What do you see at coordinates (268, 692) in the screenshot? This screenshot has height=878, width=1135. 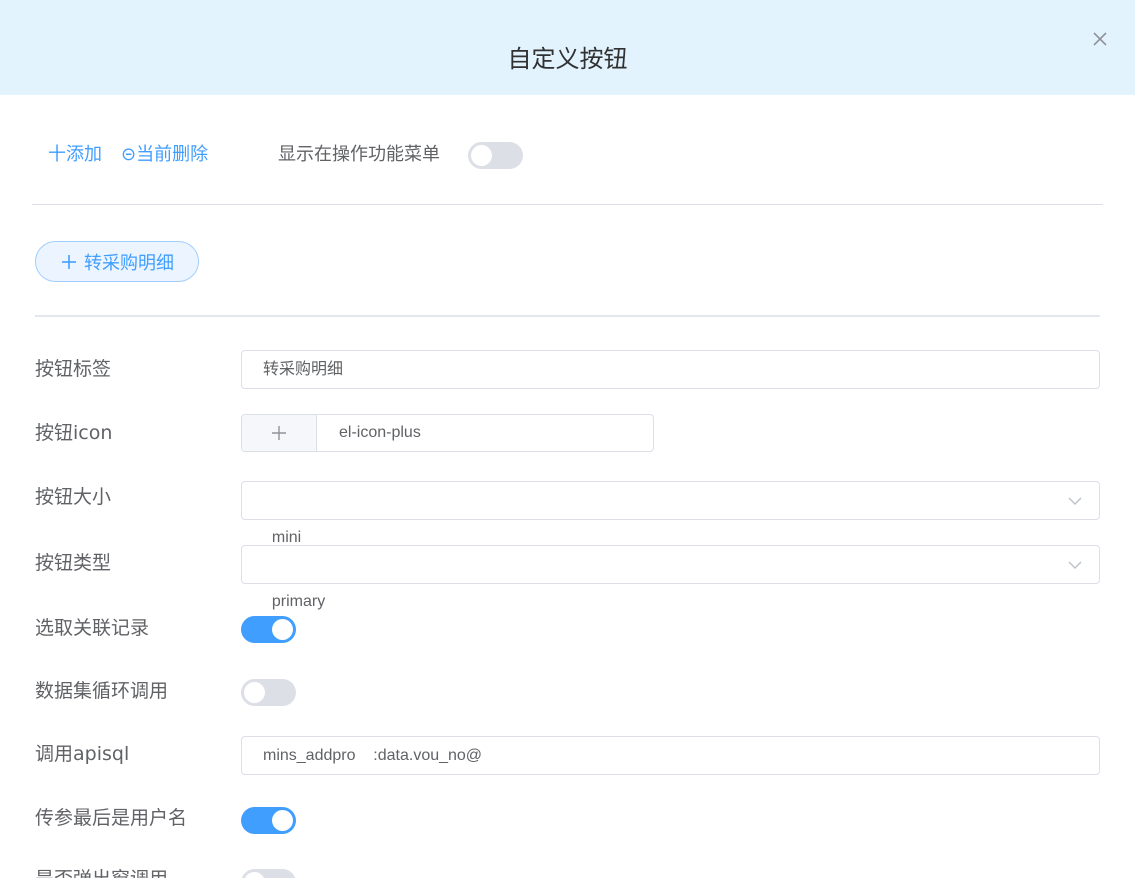 I see `dataset-loop-switch` at bounding box center [268, 692].